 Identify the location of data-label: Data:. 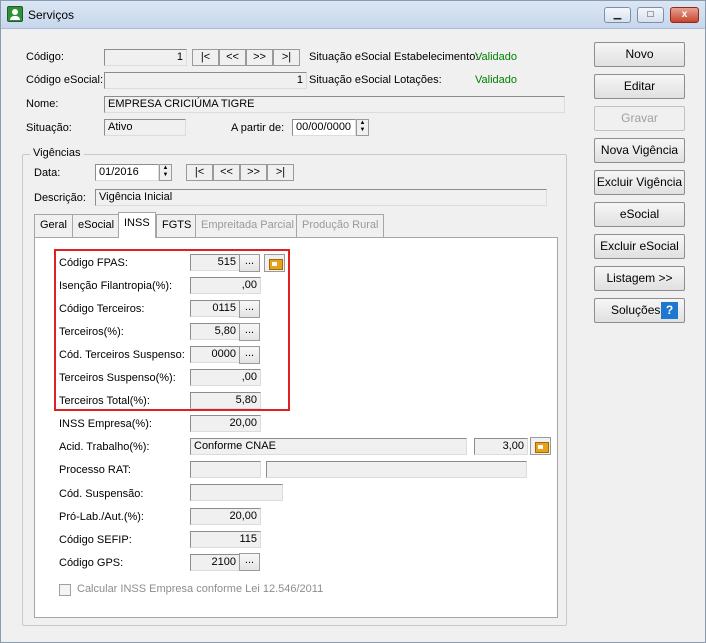
(47, 173).